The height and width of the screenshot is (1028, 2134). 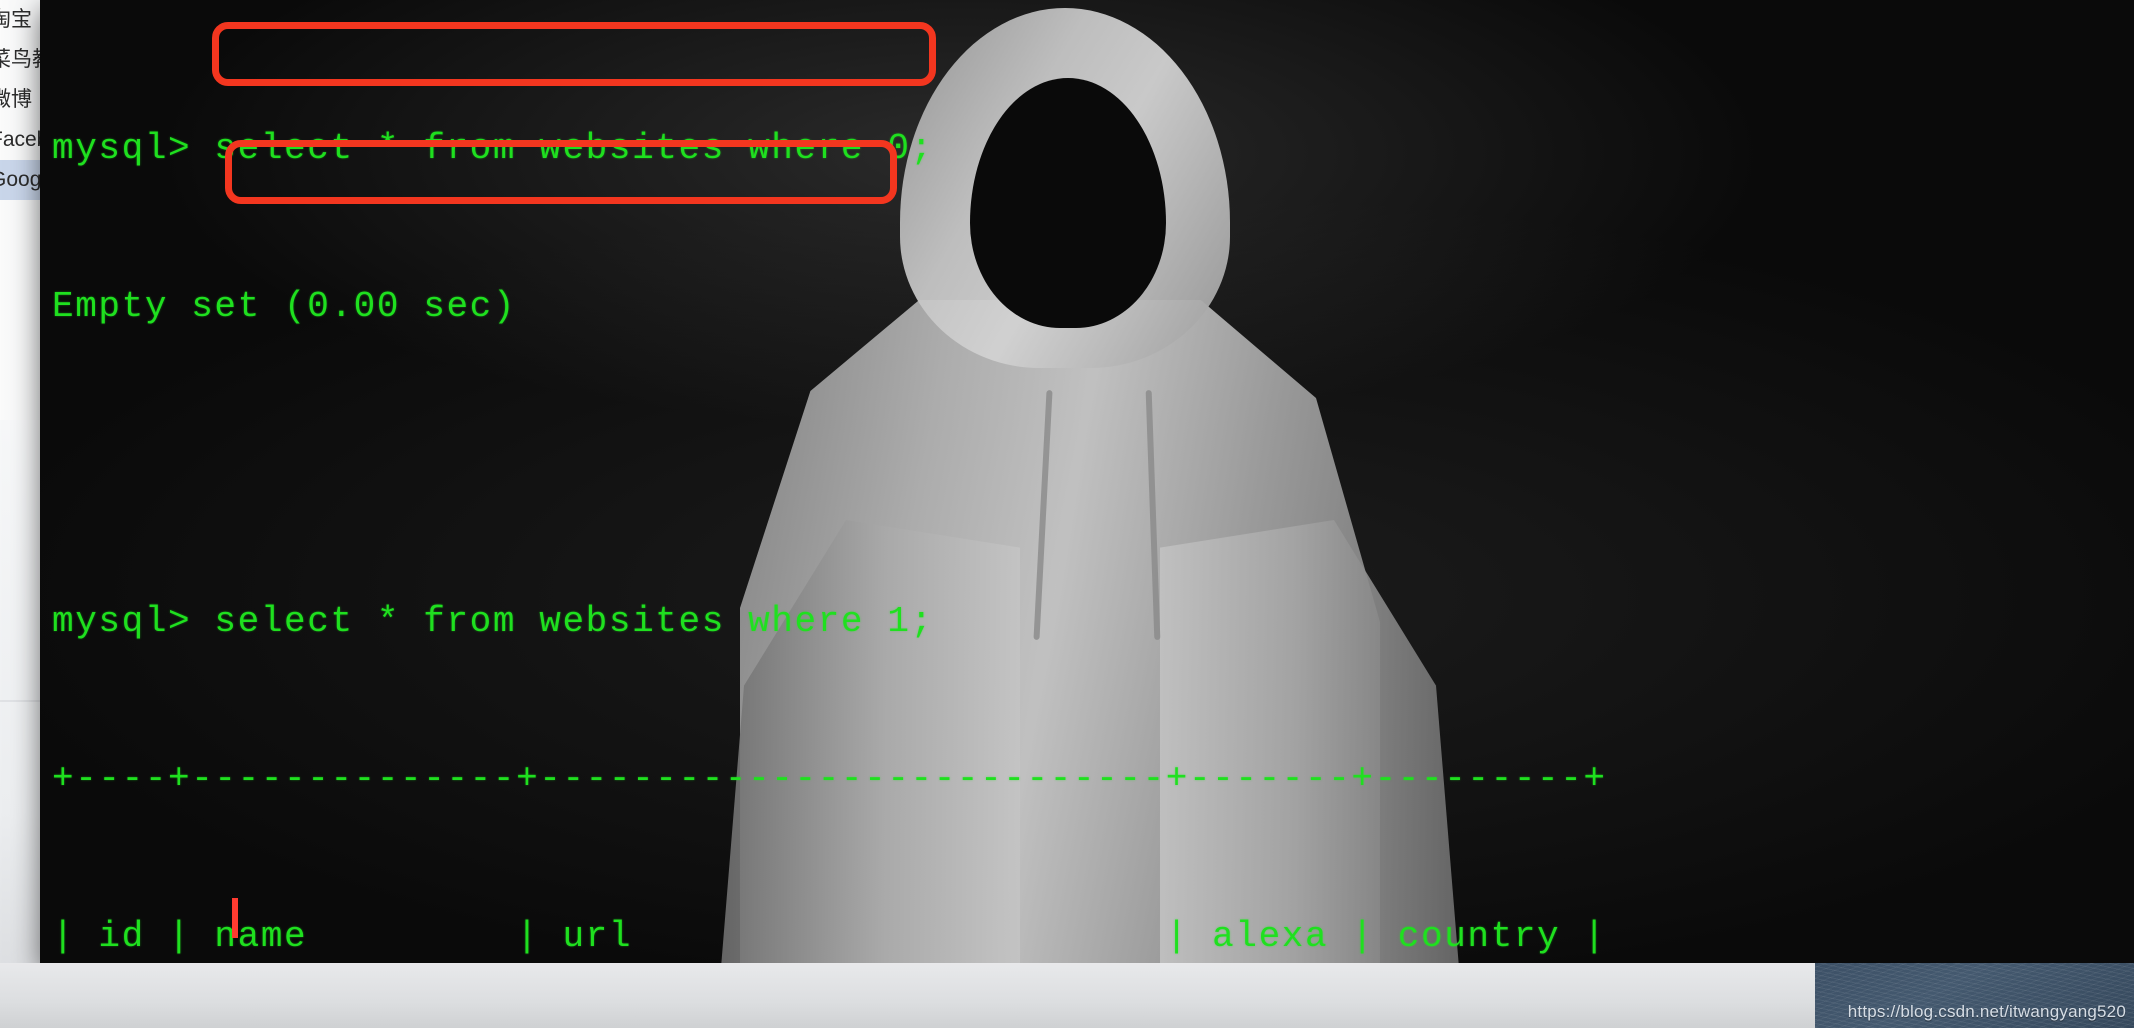 What do you see at coordinates (235, 918) in the screenshot?
I see `terminal-cursor` at bounding box center [235, 918].